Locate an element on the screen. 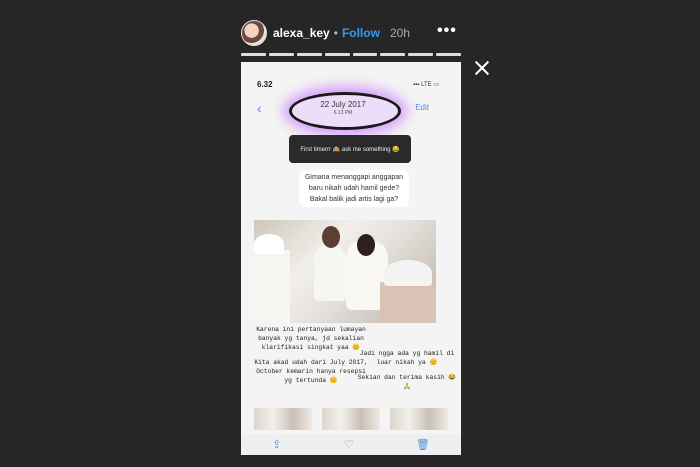  trash-icon: 🗑 is located at coordinates (422, 445).